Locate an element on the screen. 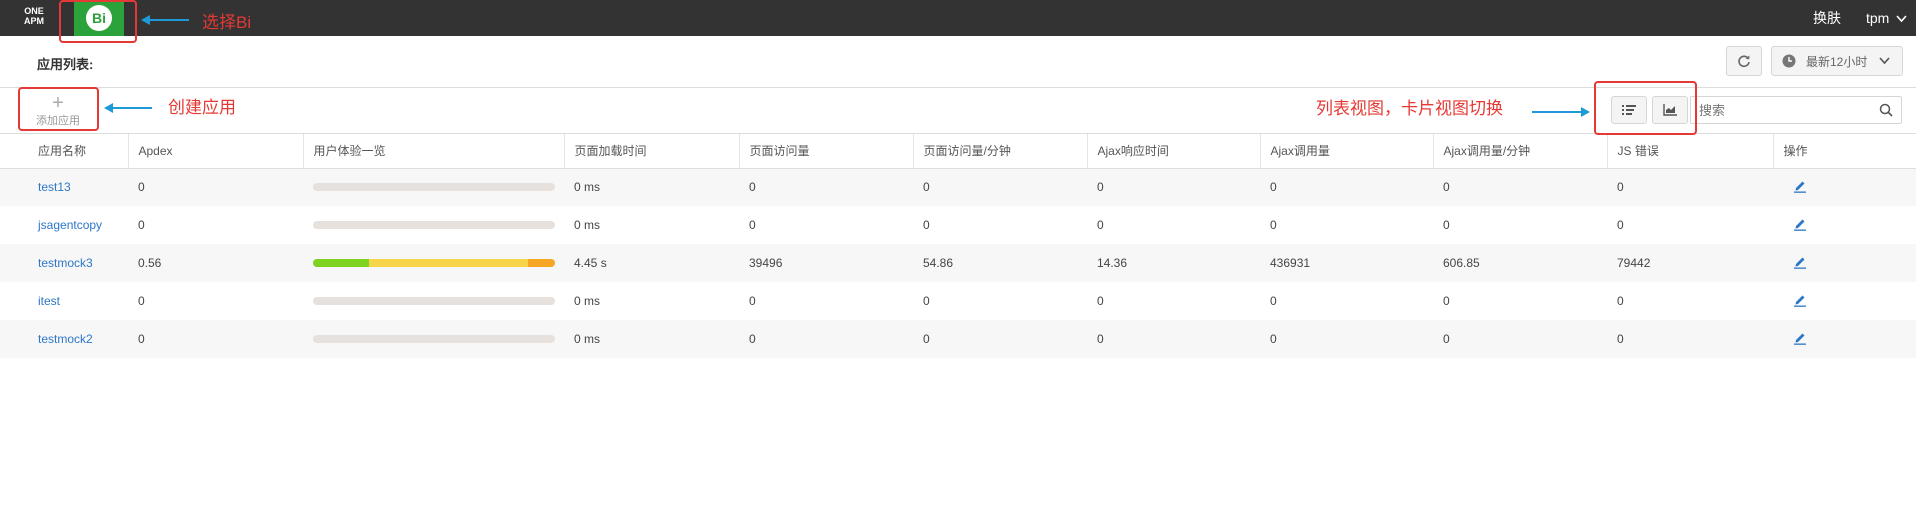 This screenshot has width=1916, height=511. col-header-js-errors: JS 错误 is located at coordinates (1690, 151).